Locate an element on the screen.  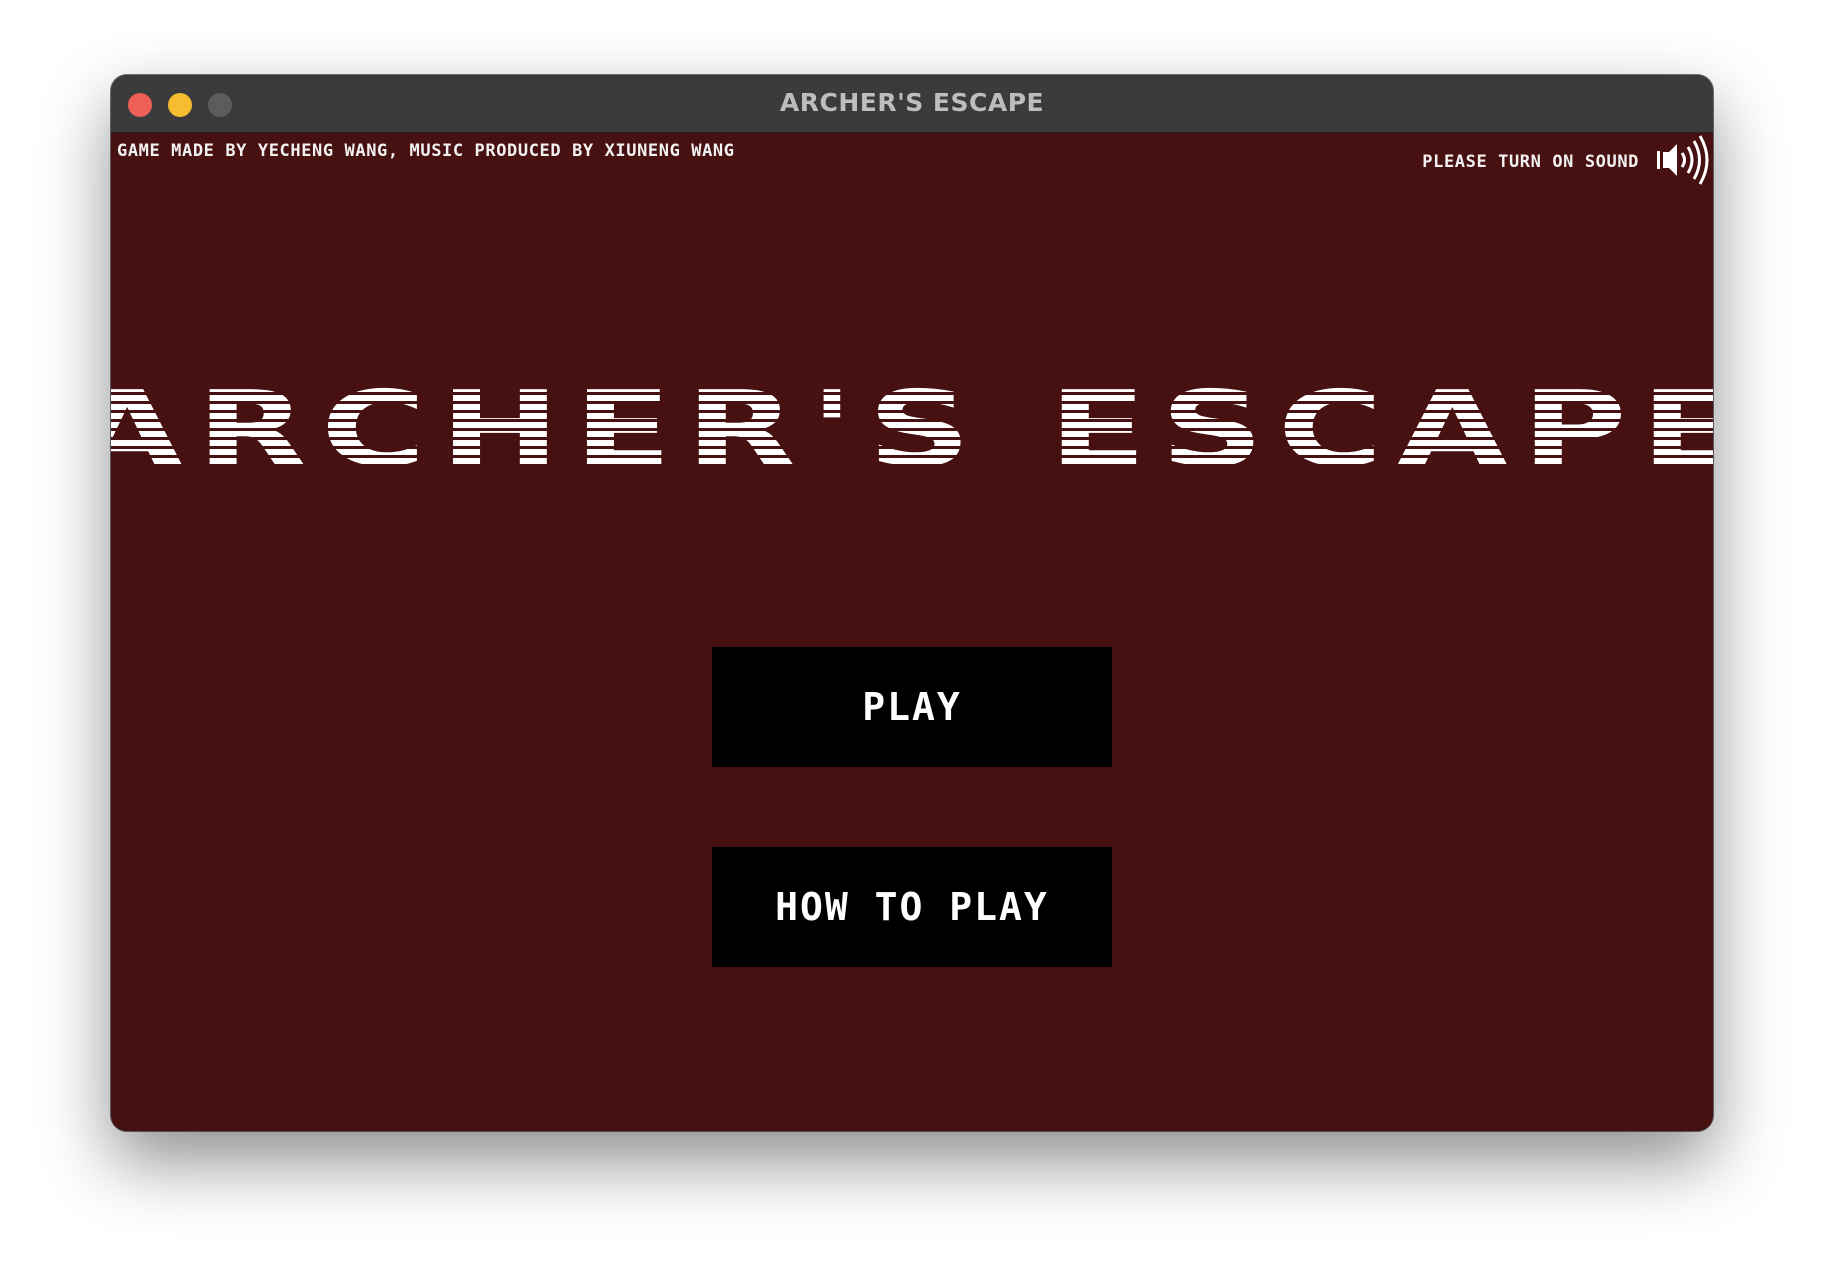
window-title: ARCHER'S ESCAPE is located at coordinates (912, 102).